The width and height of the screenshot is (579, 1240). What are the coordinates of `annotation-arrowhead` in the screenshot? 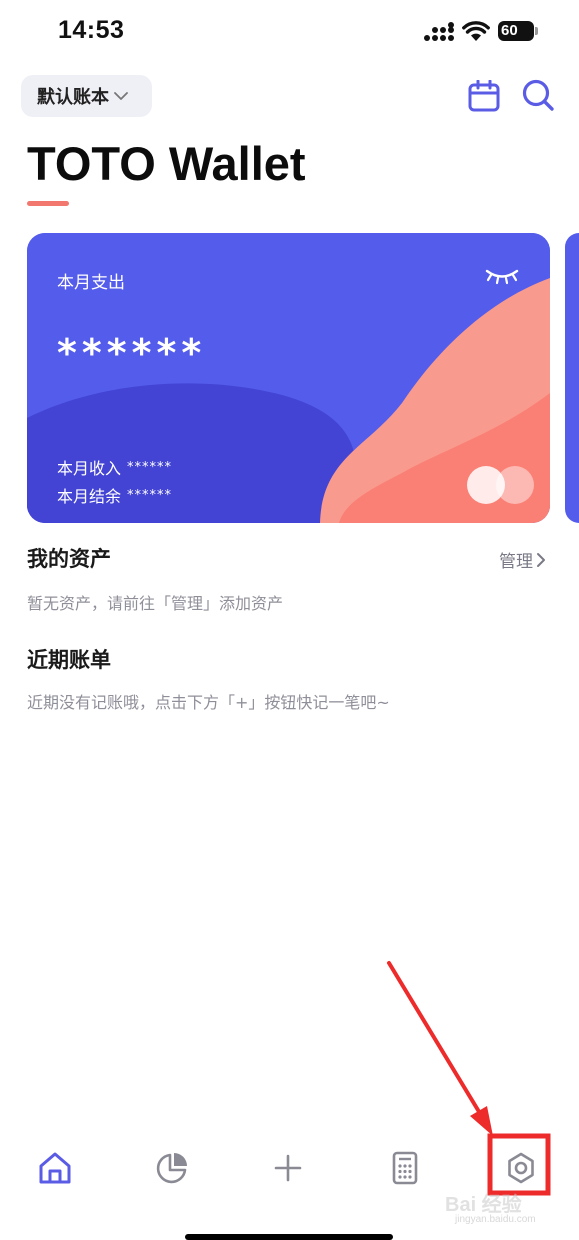 It's located at (481, 1121).